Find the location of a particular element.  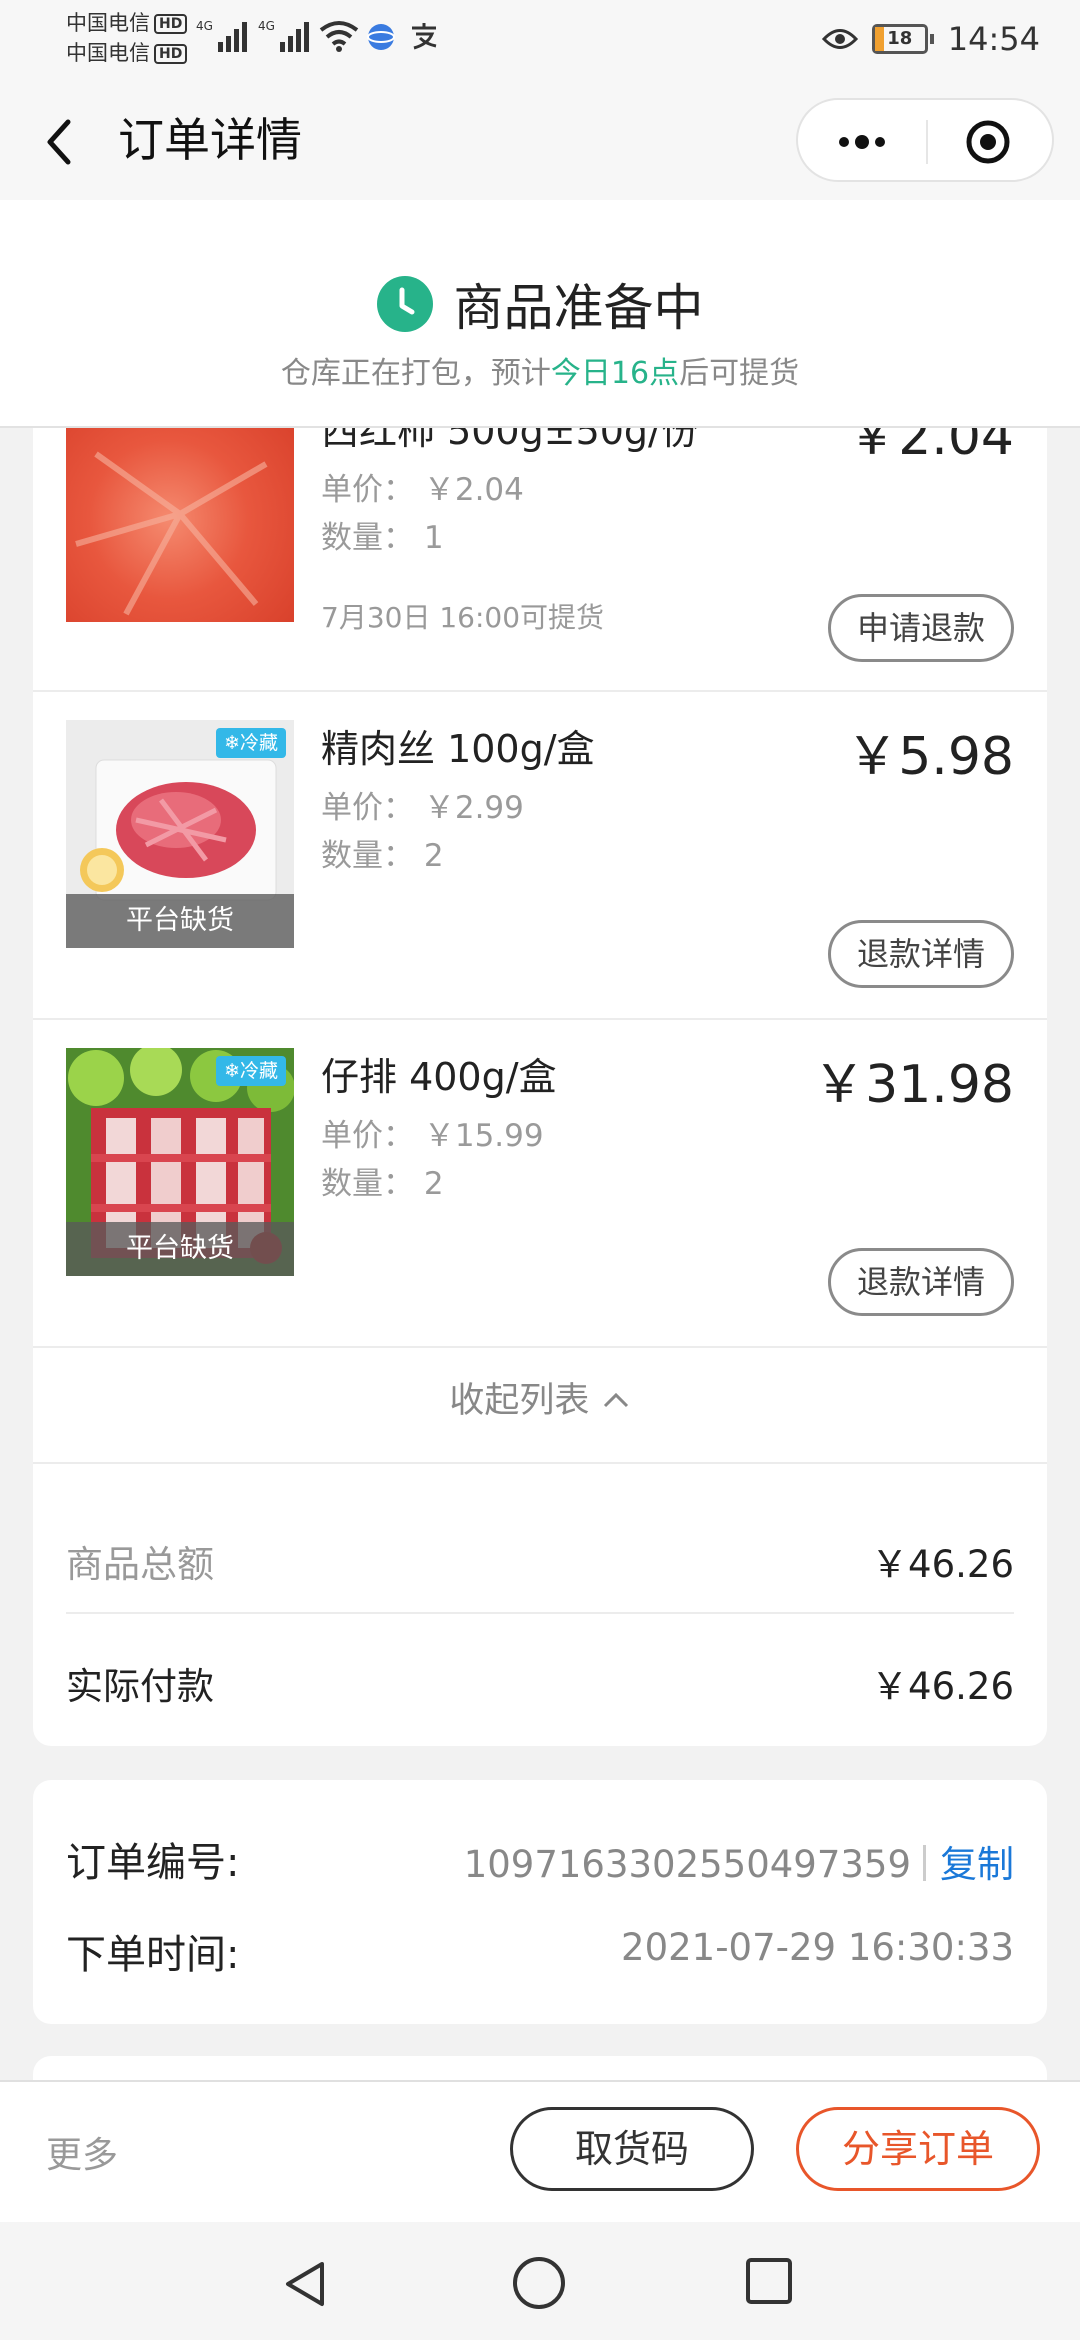

order-time-label: 下单时间: is located at coordinates (153, 1955).